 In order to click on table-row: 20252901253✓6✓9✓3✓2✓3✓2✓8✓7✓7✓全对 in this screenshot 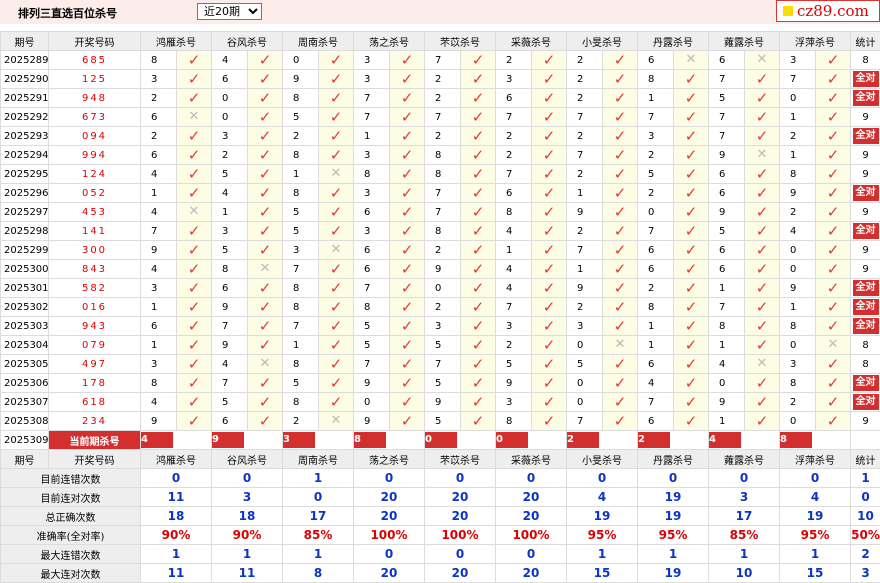, I will do `click(440, 79)`.